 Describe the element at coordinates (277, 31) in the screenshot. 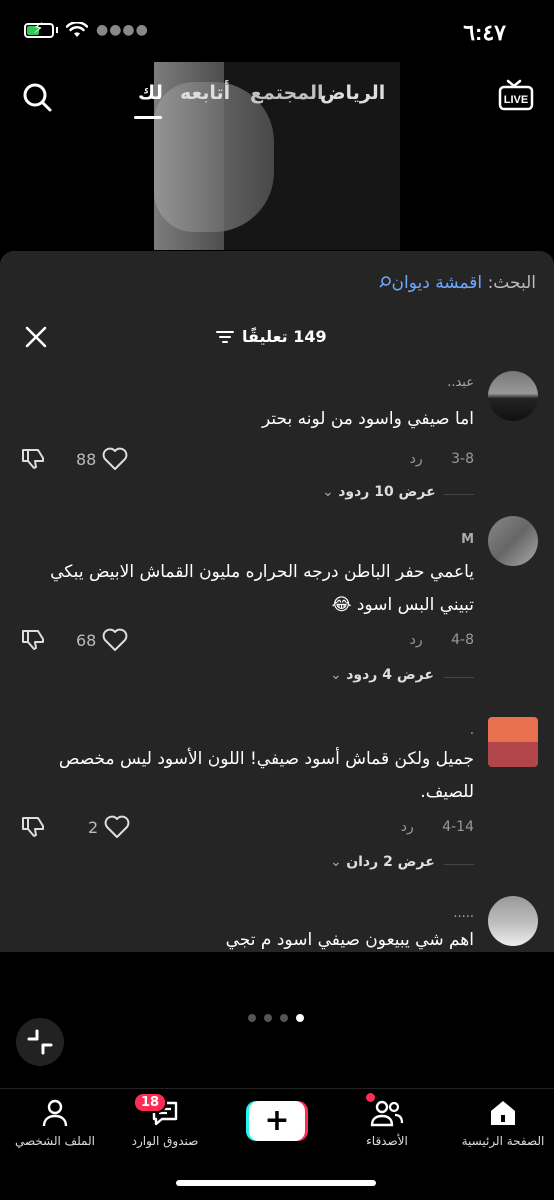

I see `status-bar: ⚡ ●●●● ٦:٤٧` at that location.